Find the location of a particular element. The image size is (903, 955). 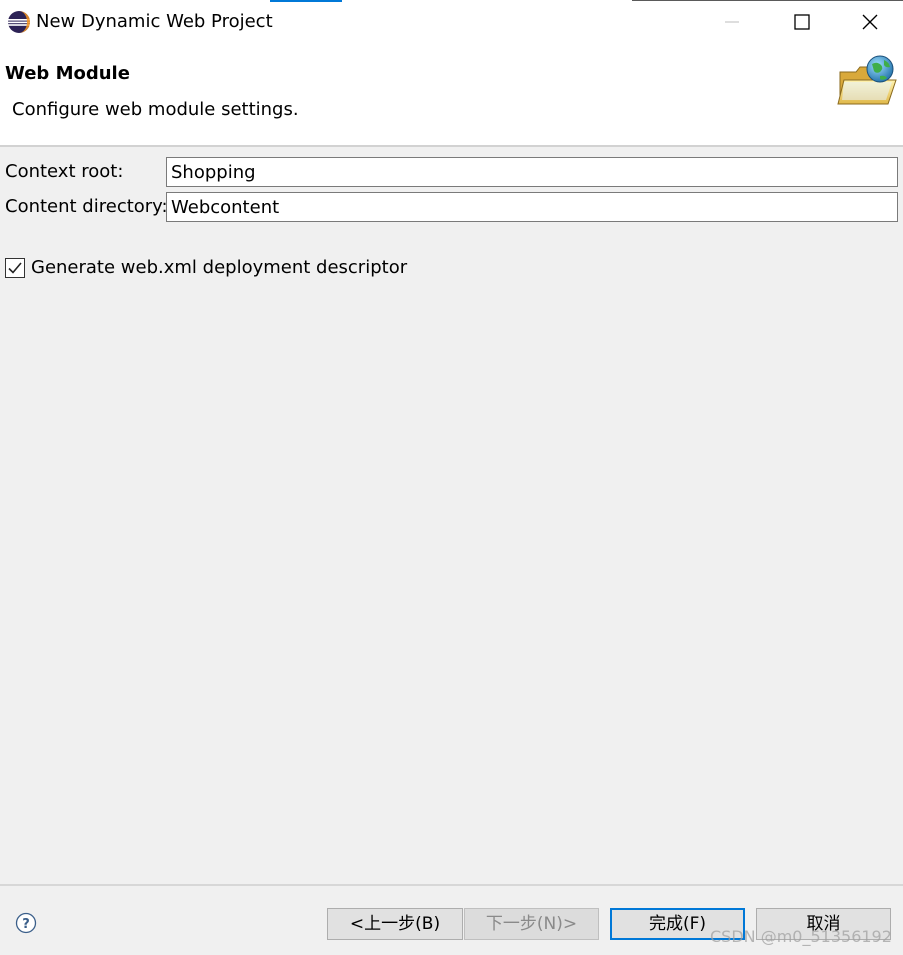

maximize-button is located at coordinates (802, 22).